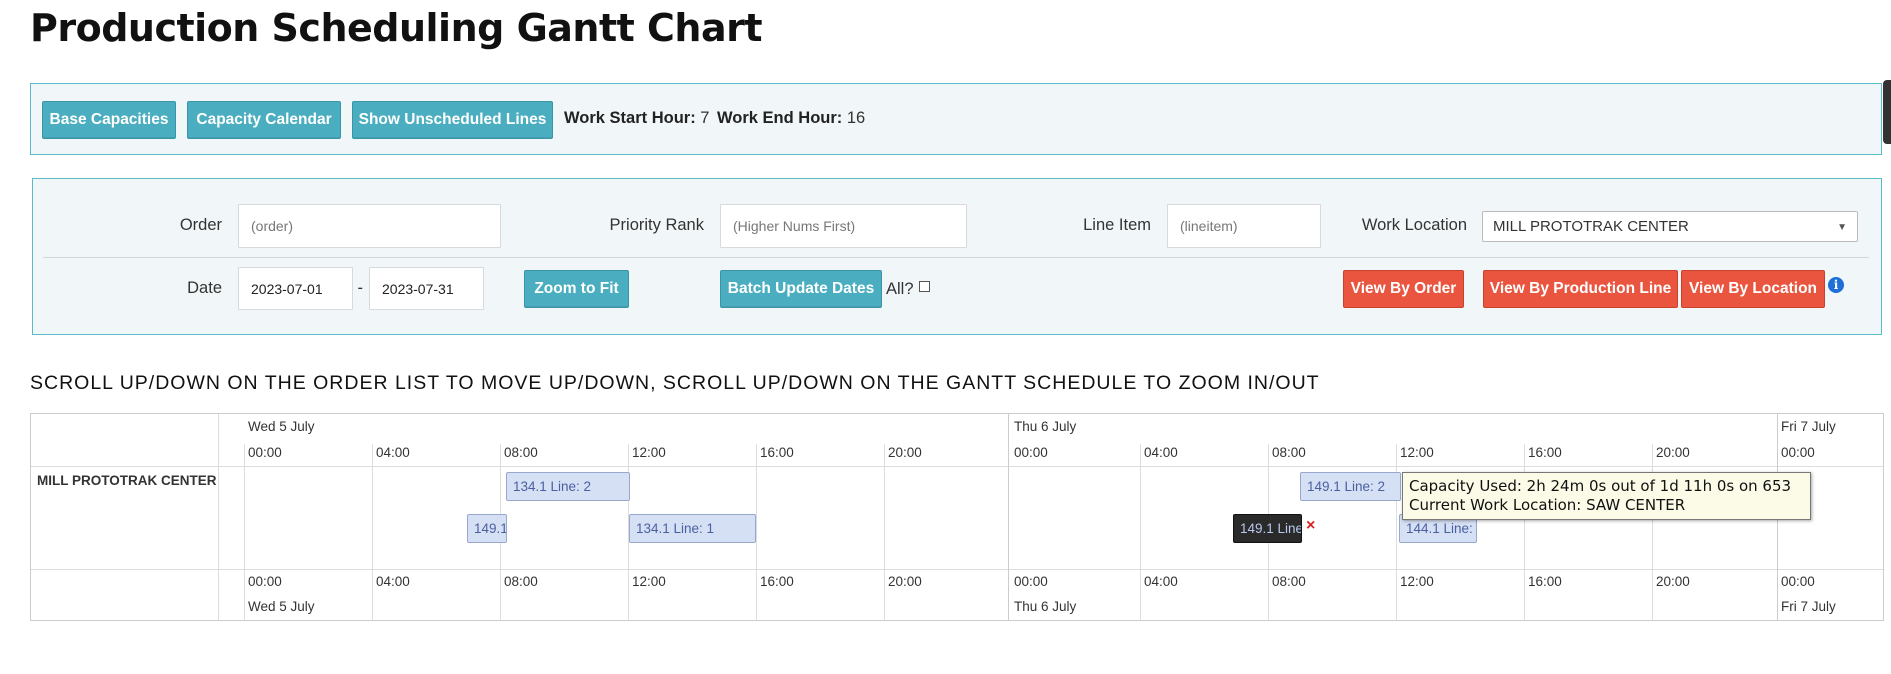 This screenshot has width=1891, height=674. Describe the element at coordinates (1244, 226) in the screenshot. I see `line-item-input` at that location.